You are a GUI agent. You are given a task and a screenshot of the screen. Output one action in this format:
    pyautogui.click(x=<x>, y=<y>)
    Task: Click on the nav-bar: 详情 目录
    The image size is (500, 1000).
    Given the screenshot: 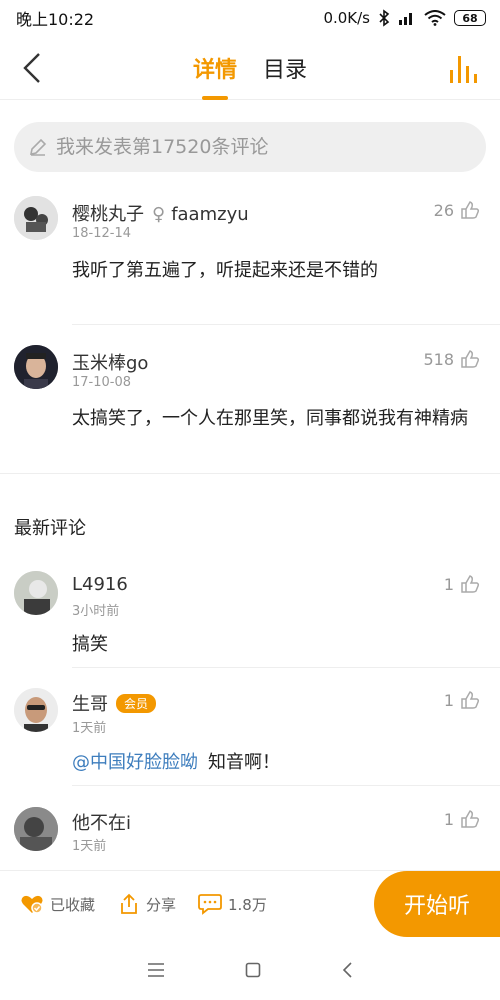 What is the action you would take?
    pyautogui.click(x=250, y=68)
    